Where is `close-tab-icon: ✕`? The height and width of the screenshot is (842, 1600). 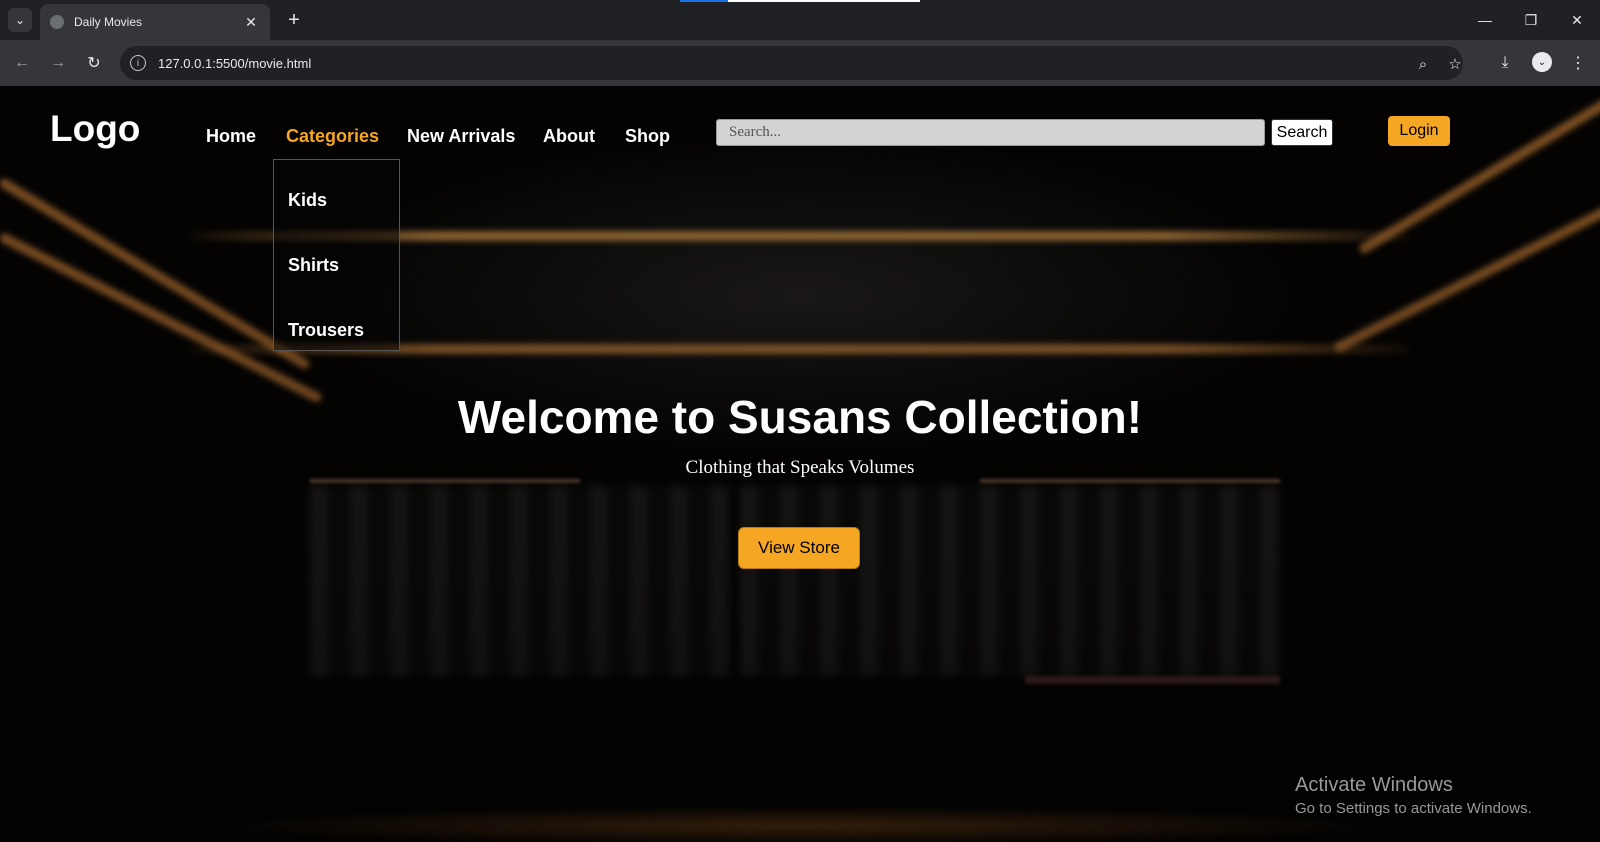
close-tab-icon: ✕ is located at coordinates (251, 22).